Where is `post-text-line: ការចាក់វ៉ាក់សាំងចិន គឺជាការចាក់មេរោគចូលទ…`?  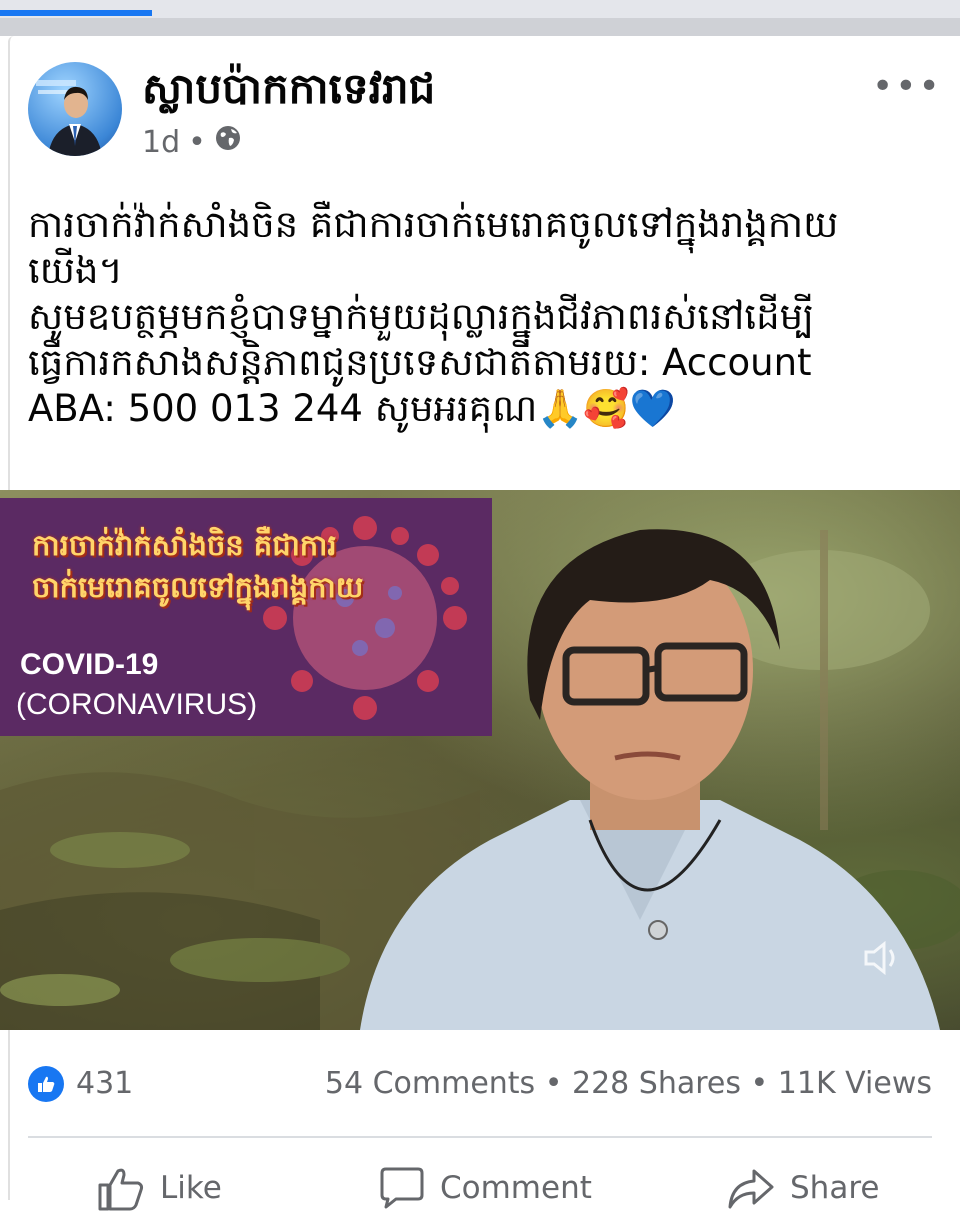
post-text-line: ការចាក់វ៉ាក់សាំងចិន គឺជាការចាក់មេរោគចូលទ… is located at coordinates (433, 224).